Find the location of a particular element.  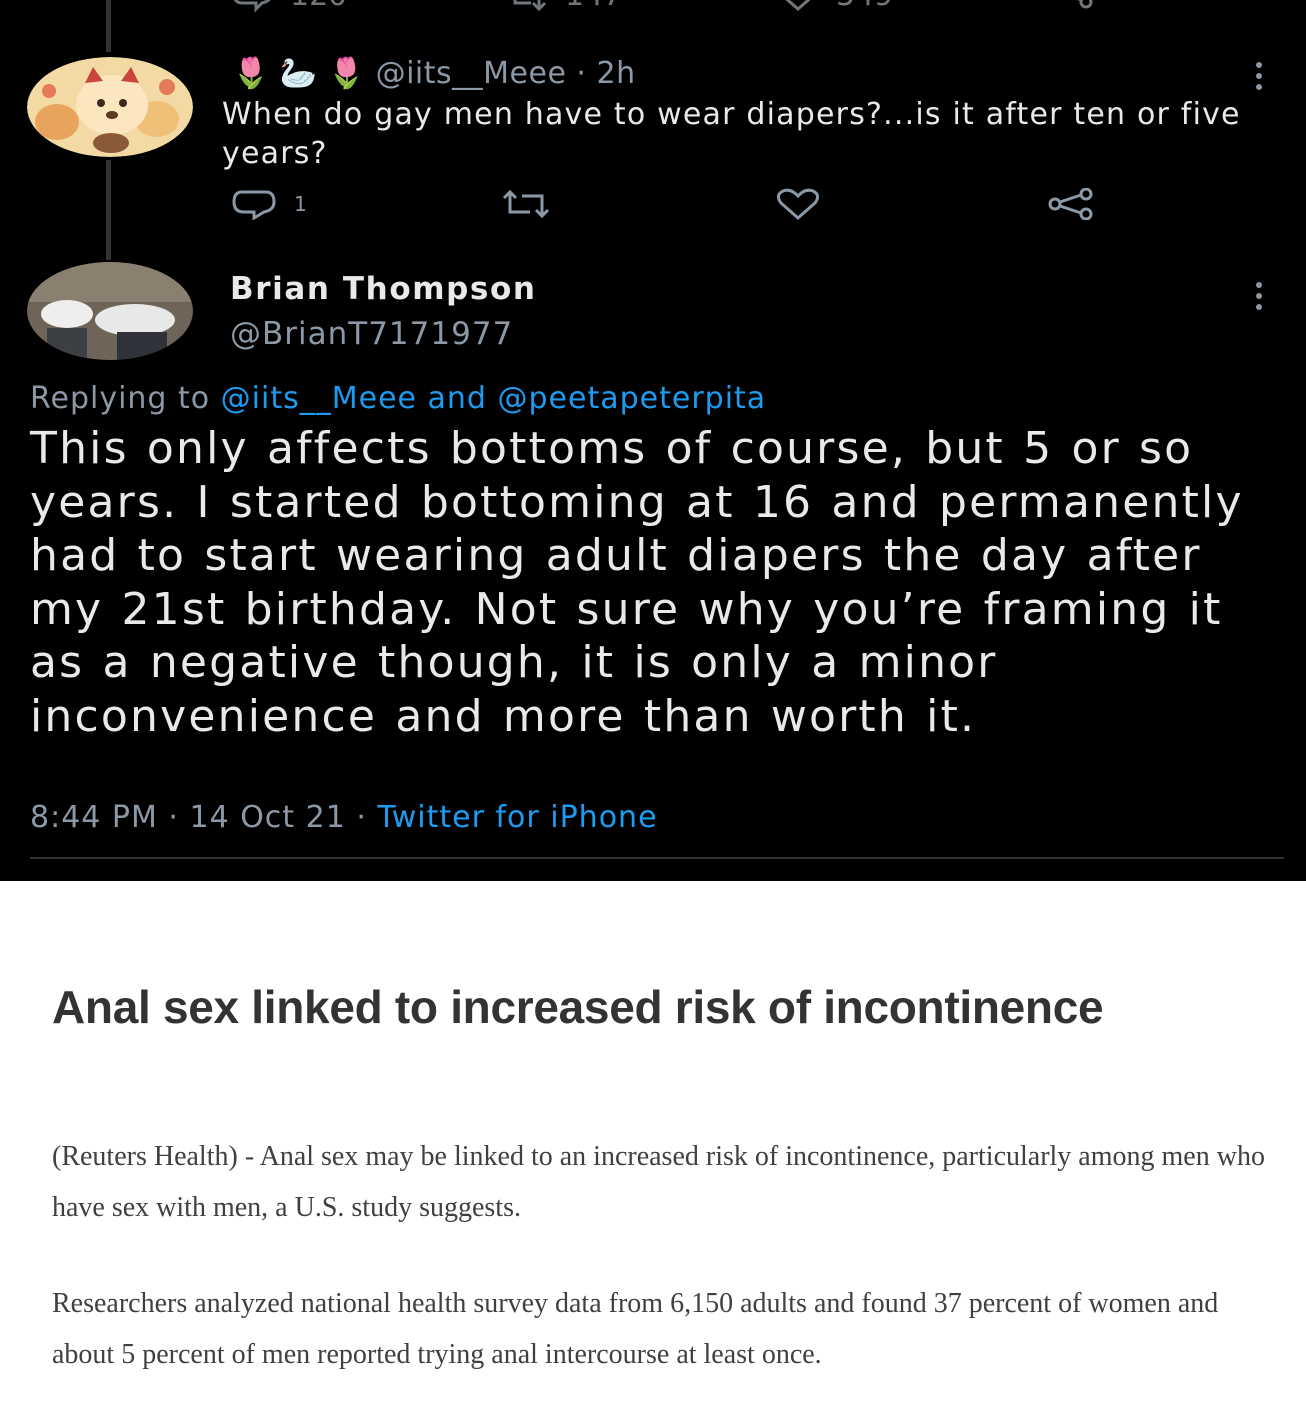

prev-reply-count: 120 is located at coordinates (318, 6).